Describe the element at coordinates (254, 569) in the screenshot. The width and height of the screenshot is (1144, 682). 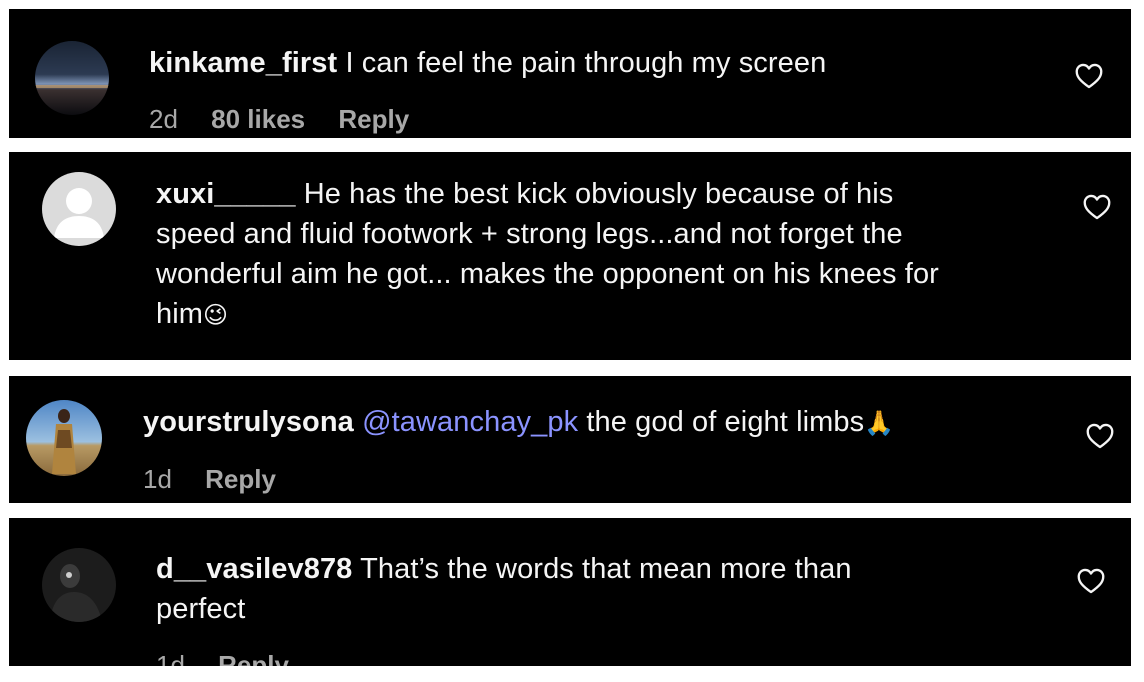
I see `username: d__vasilev878` at that location.